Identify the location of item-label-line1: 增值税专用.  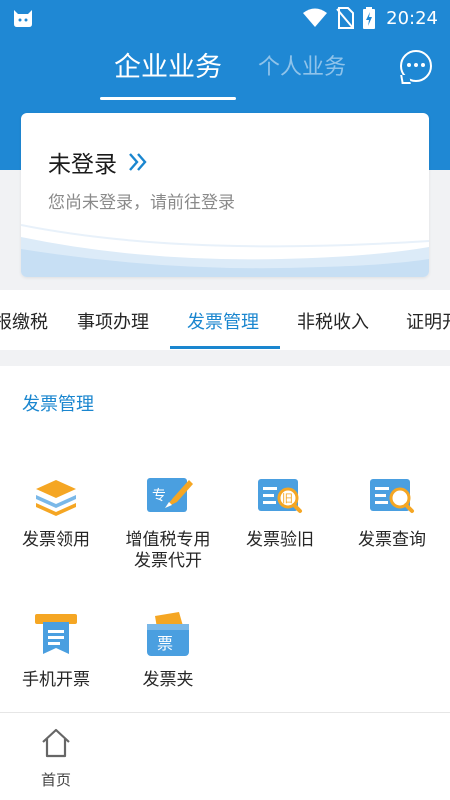
(168, 540).